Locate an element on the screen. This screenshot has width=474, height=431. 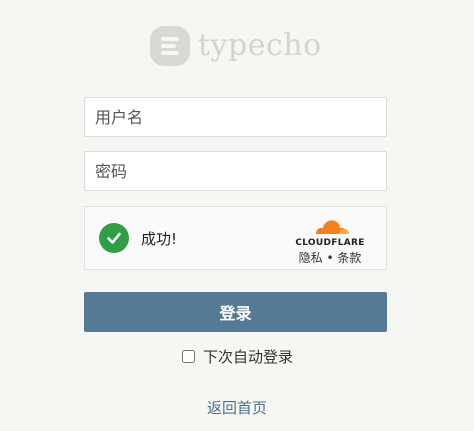
logo: typecho is located at coordinates (236, 46).